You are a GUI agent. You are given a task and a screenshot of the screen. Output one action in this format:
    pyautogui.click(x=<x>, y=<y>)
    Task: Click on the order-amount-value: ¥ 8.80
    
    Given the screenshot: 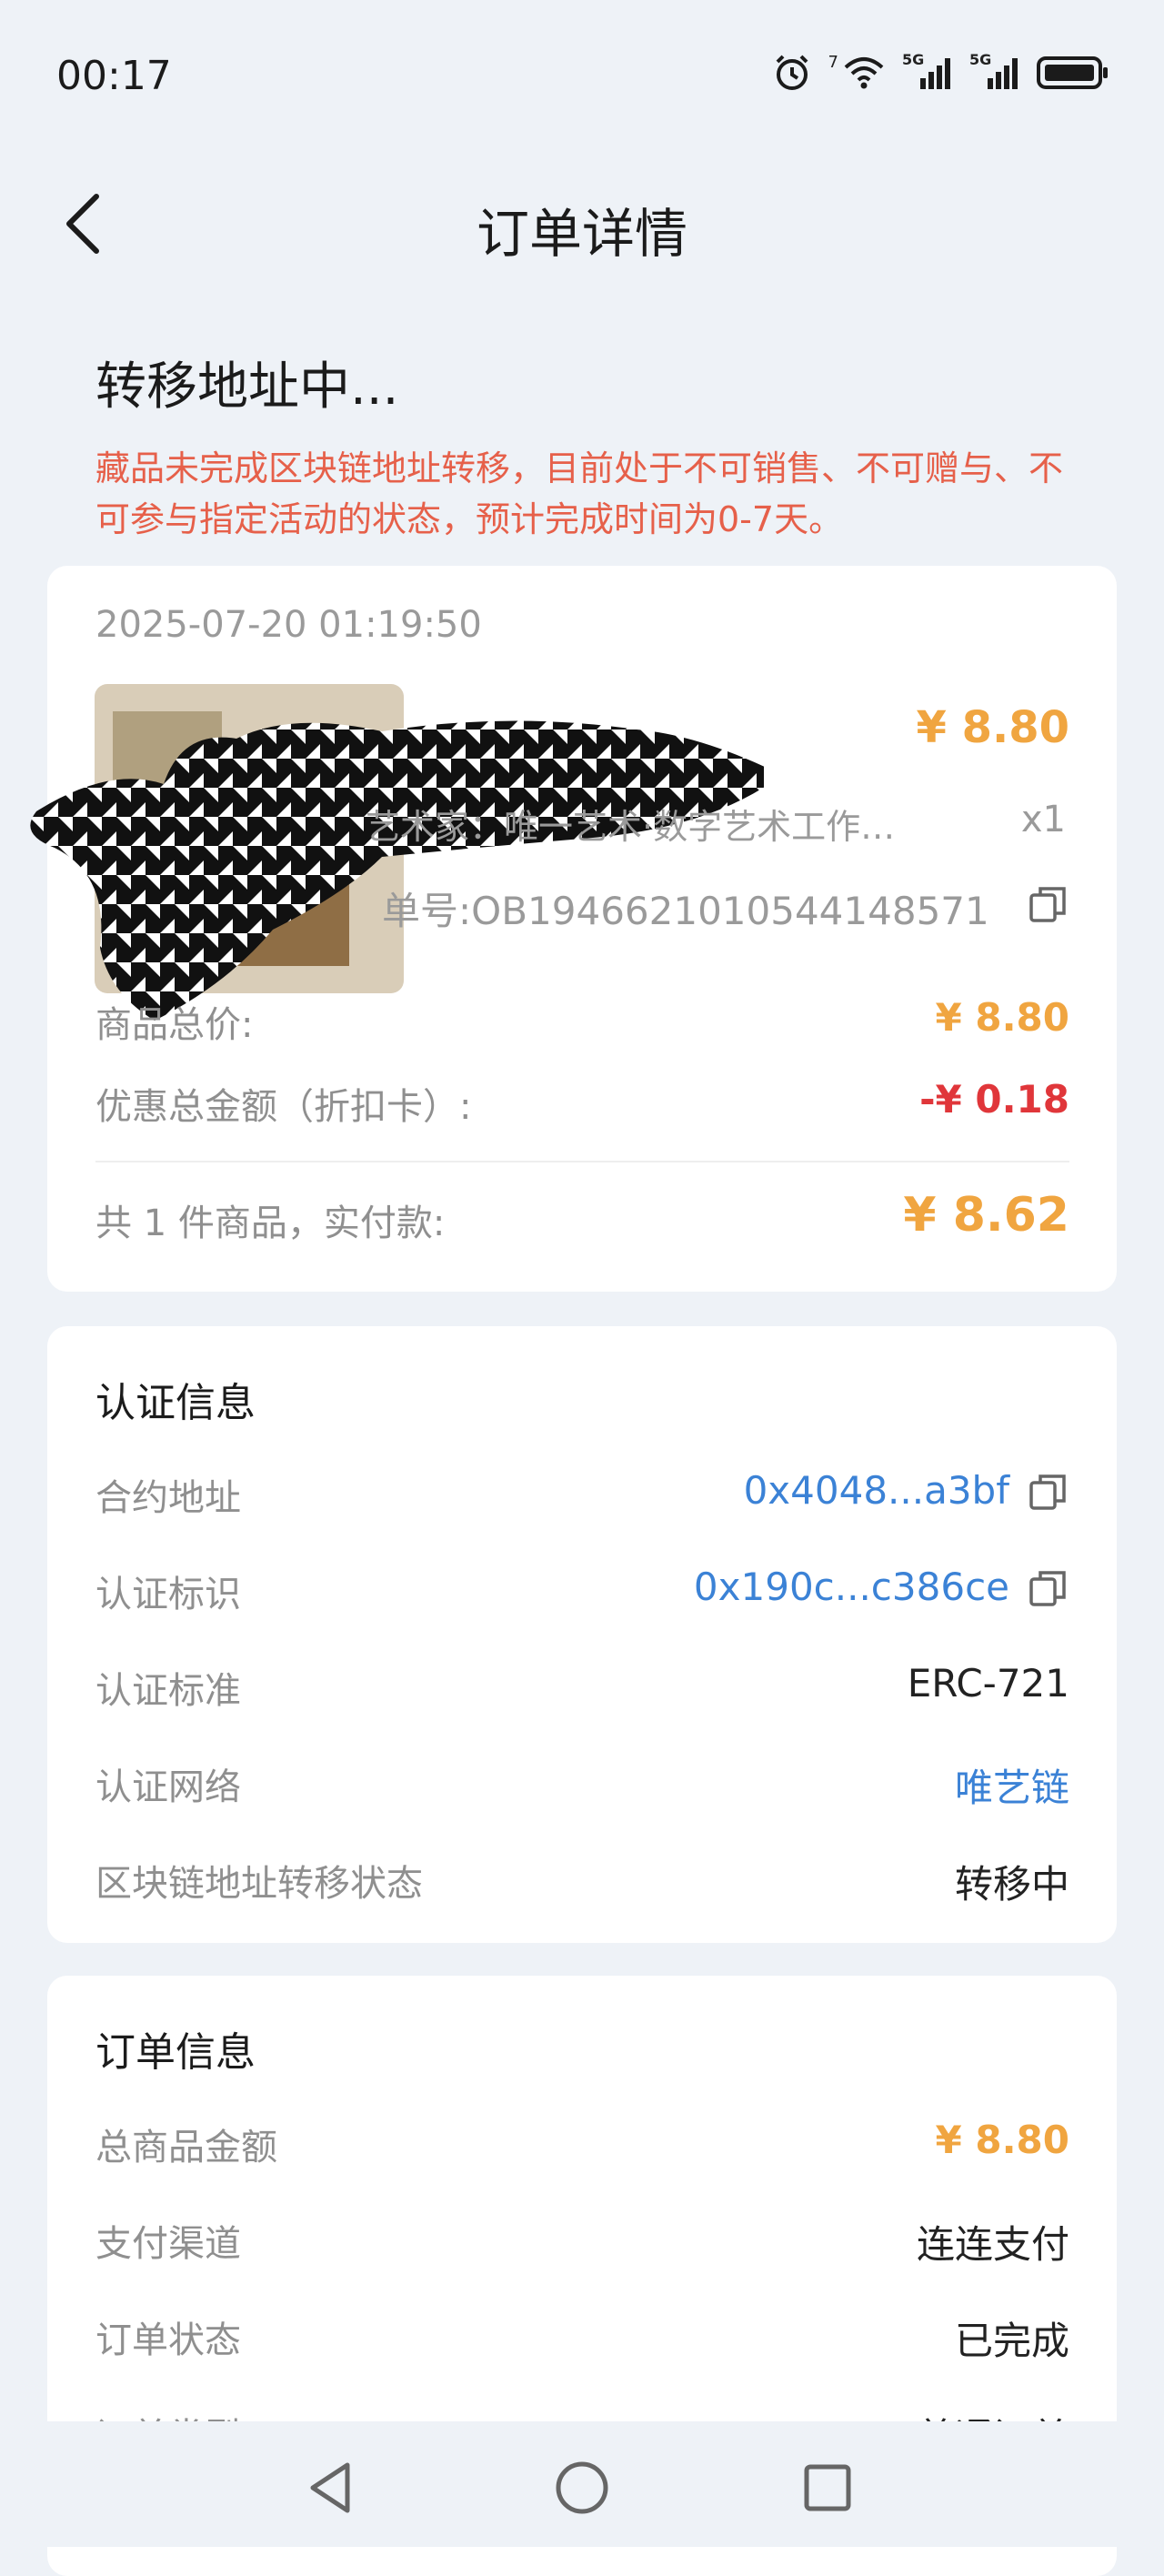 What is the action you would take?
    pyautogui.click(x=1002, y=2140)
    